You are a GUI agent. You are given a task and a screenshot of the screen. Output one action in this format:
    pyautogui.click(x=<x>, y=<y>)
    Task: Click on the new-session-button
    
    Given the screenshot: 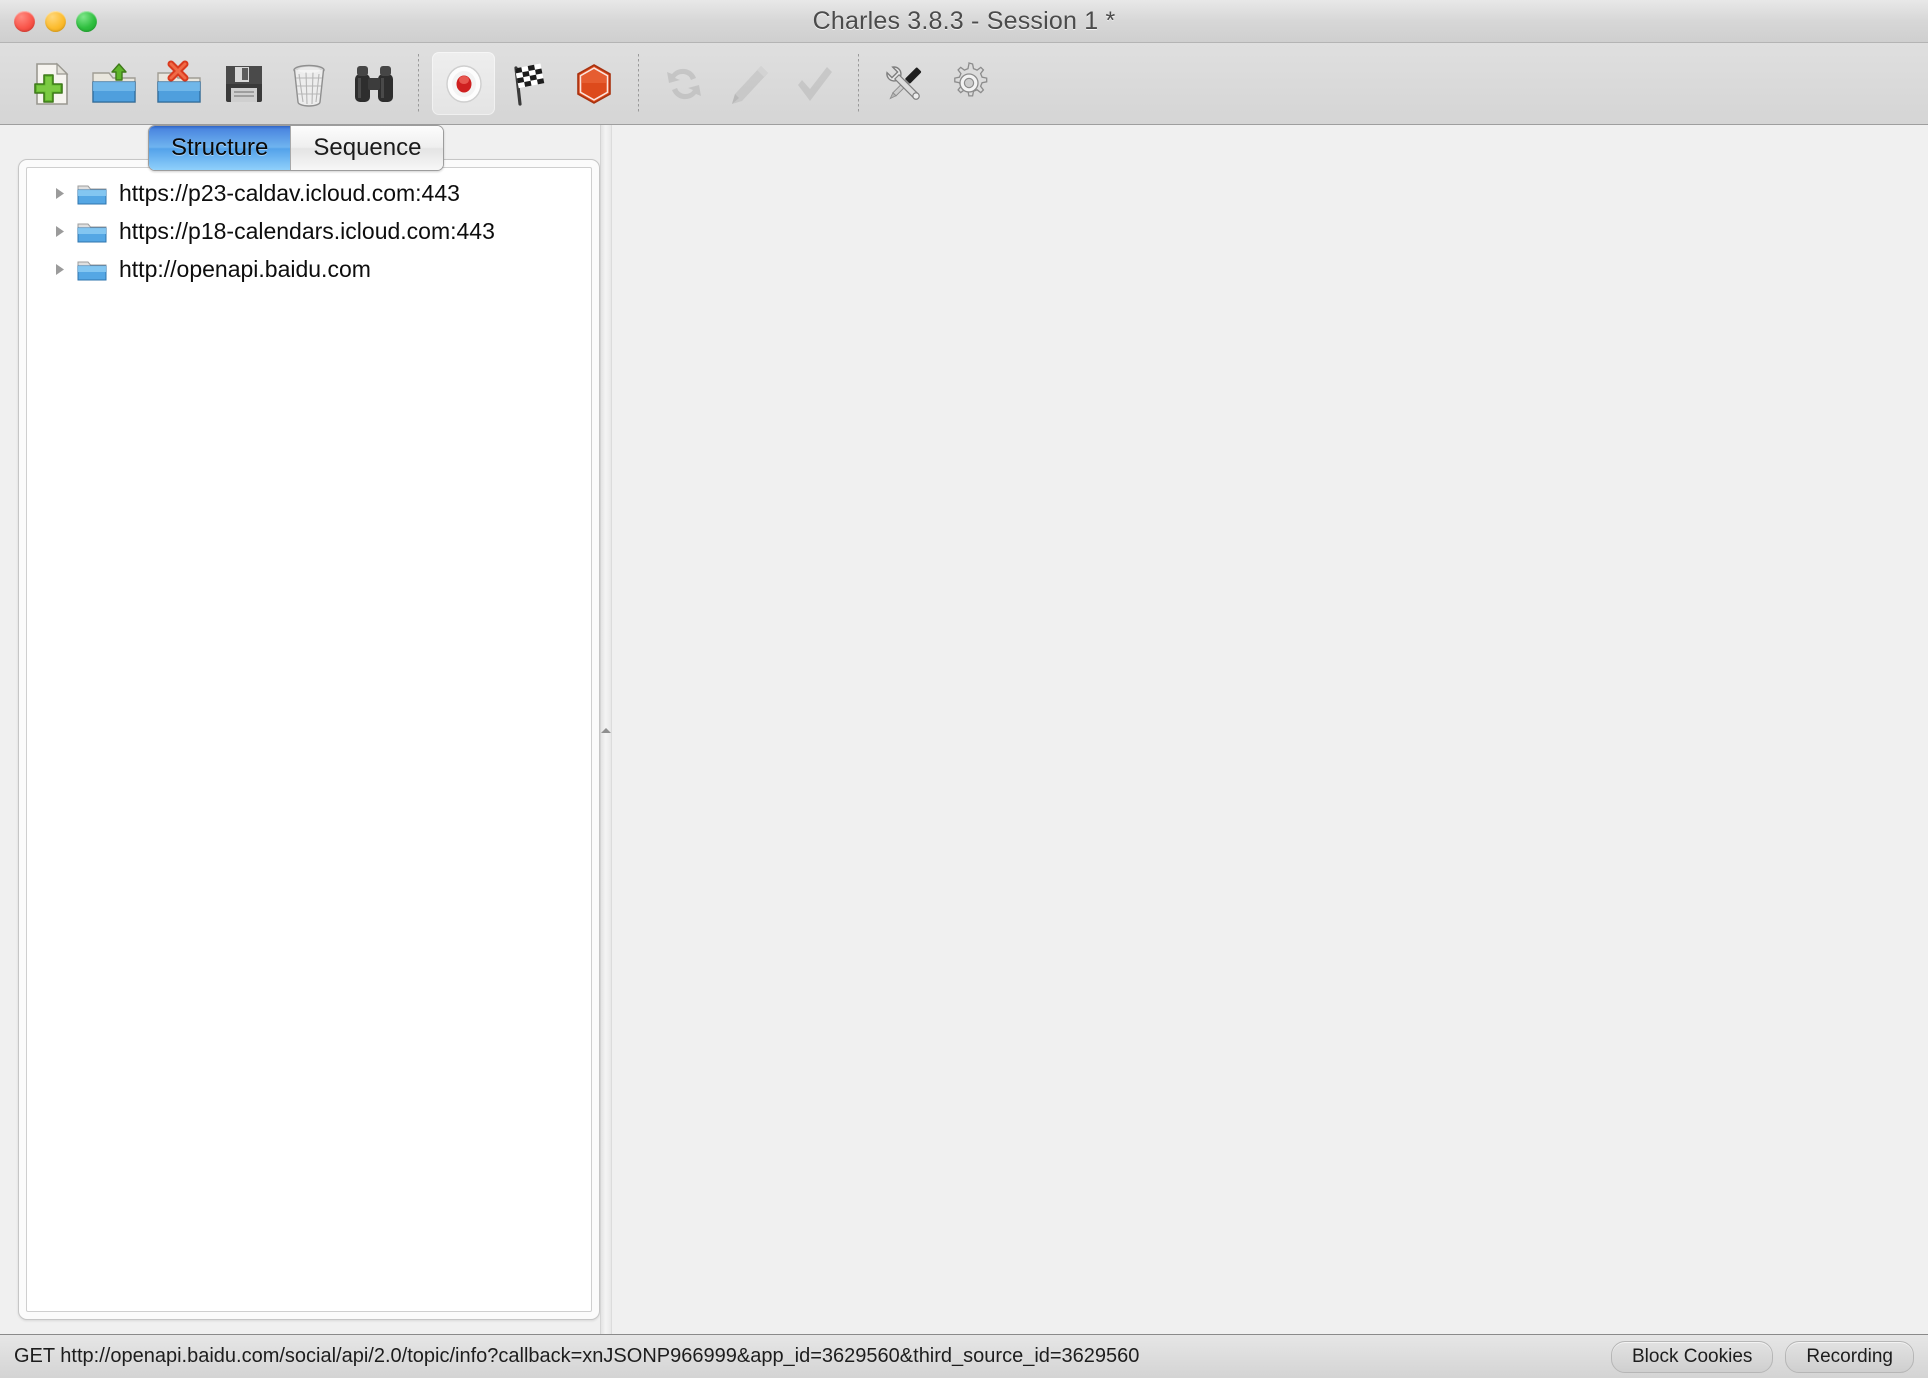 What is the action you would take?
    pyautogui.click(x=48, y=83)
    